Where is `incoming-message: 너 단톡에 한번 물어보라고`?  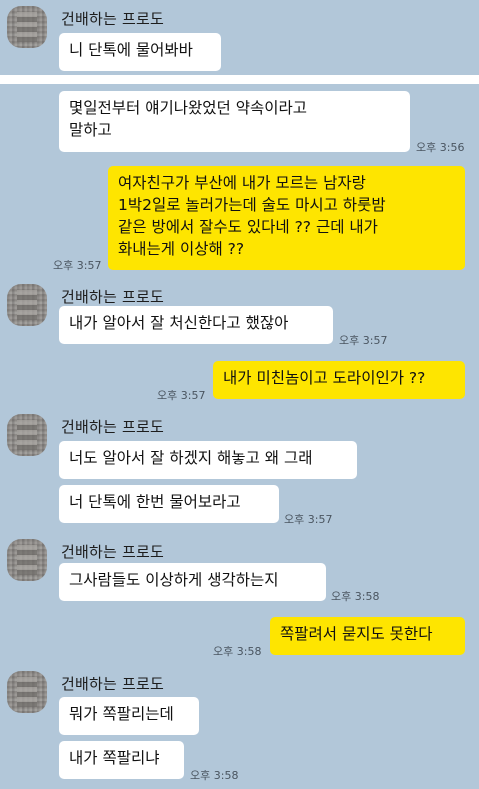 incoming-message: 너 단톡에 한번 물어보라고 is located at coordinates (169, 504).